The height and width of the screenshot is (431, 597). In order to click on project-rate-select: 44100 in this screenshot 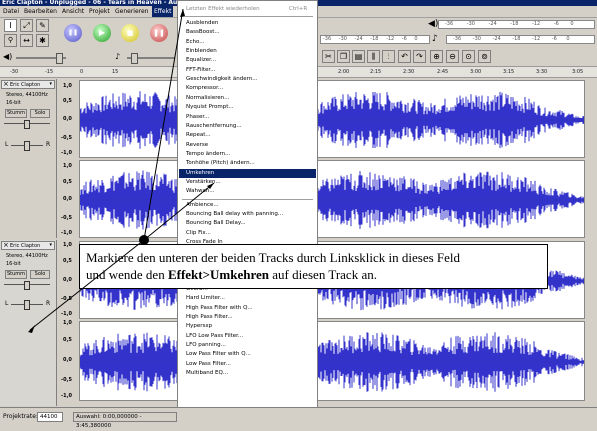, I will do `click(50, 417)`.